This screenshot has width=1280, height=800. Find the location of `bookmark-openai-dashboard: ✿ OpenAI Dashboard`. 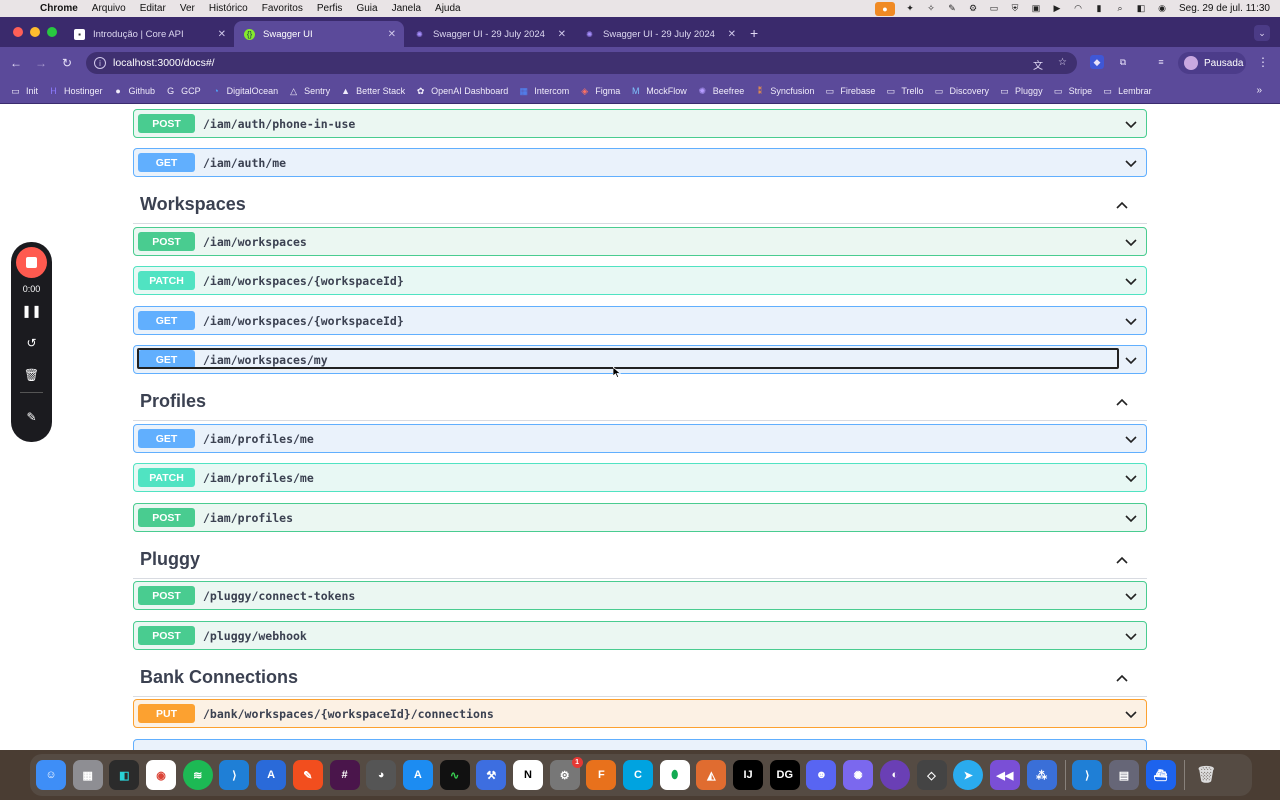

bookmark-openai-dashboard: ✿ OpenAI Dashboard is located at coordinates (461, 91).